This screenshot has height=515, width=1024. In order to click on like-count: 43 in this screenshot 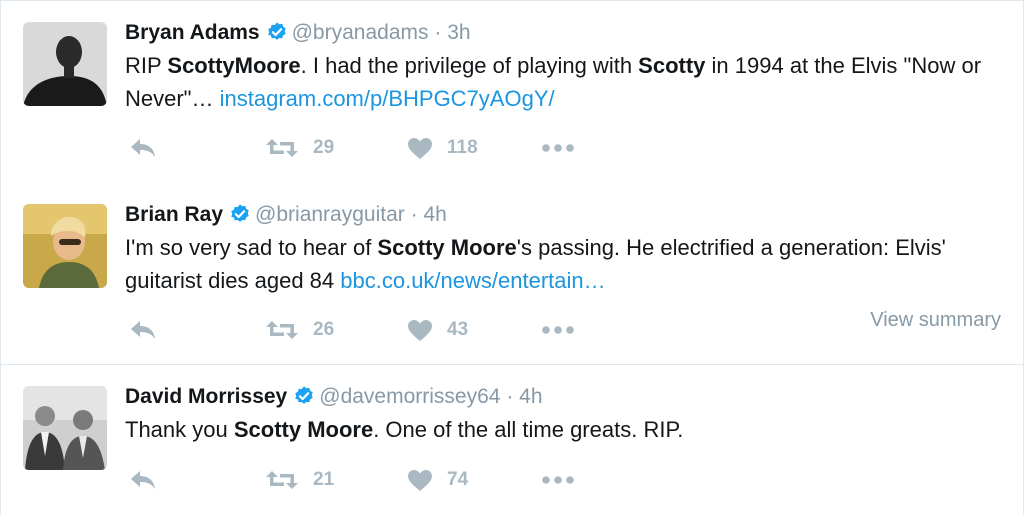, I will do `click(458, 329)`.